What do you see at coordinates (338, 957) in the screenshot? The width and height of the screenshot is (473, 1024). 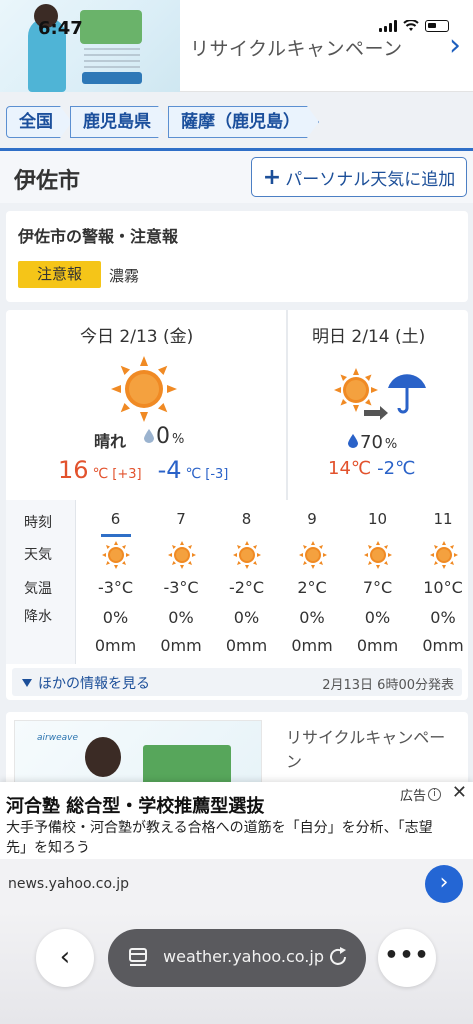 I see `reload-icon` at bounding box center [338, 957].